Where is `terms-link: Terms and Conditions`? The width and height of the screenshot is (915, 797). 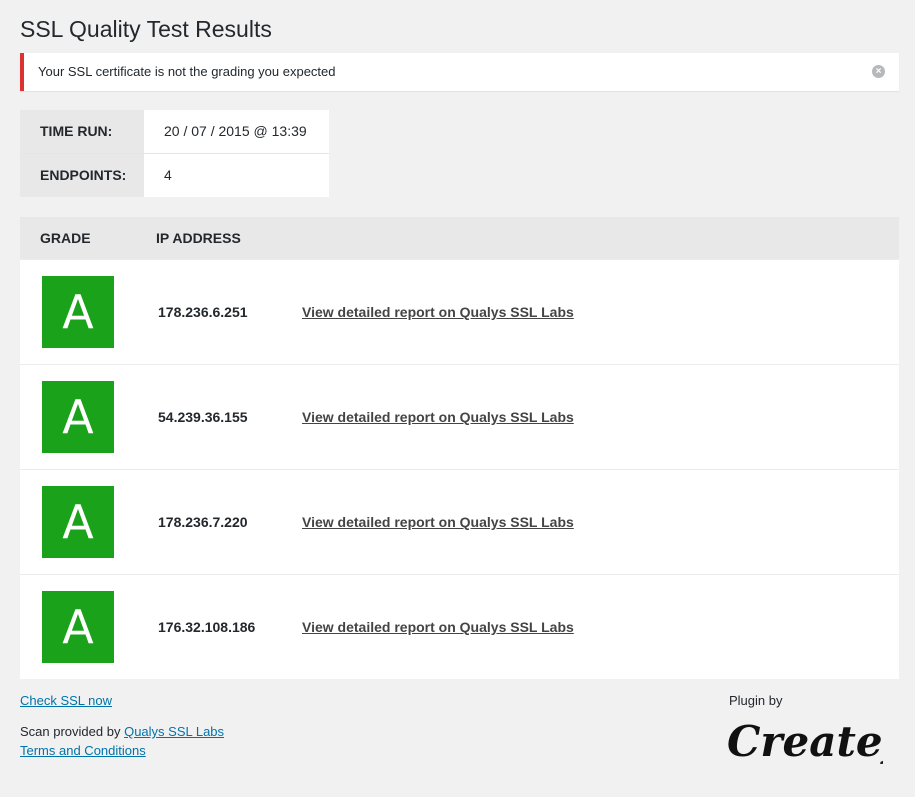
terms-link: Terms and Conditions is located at coordinates (122, 750).